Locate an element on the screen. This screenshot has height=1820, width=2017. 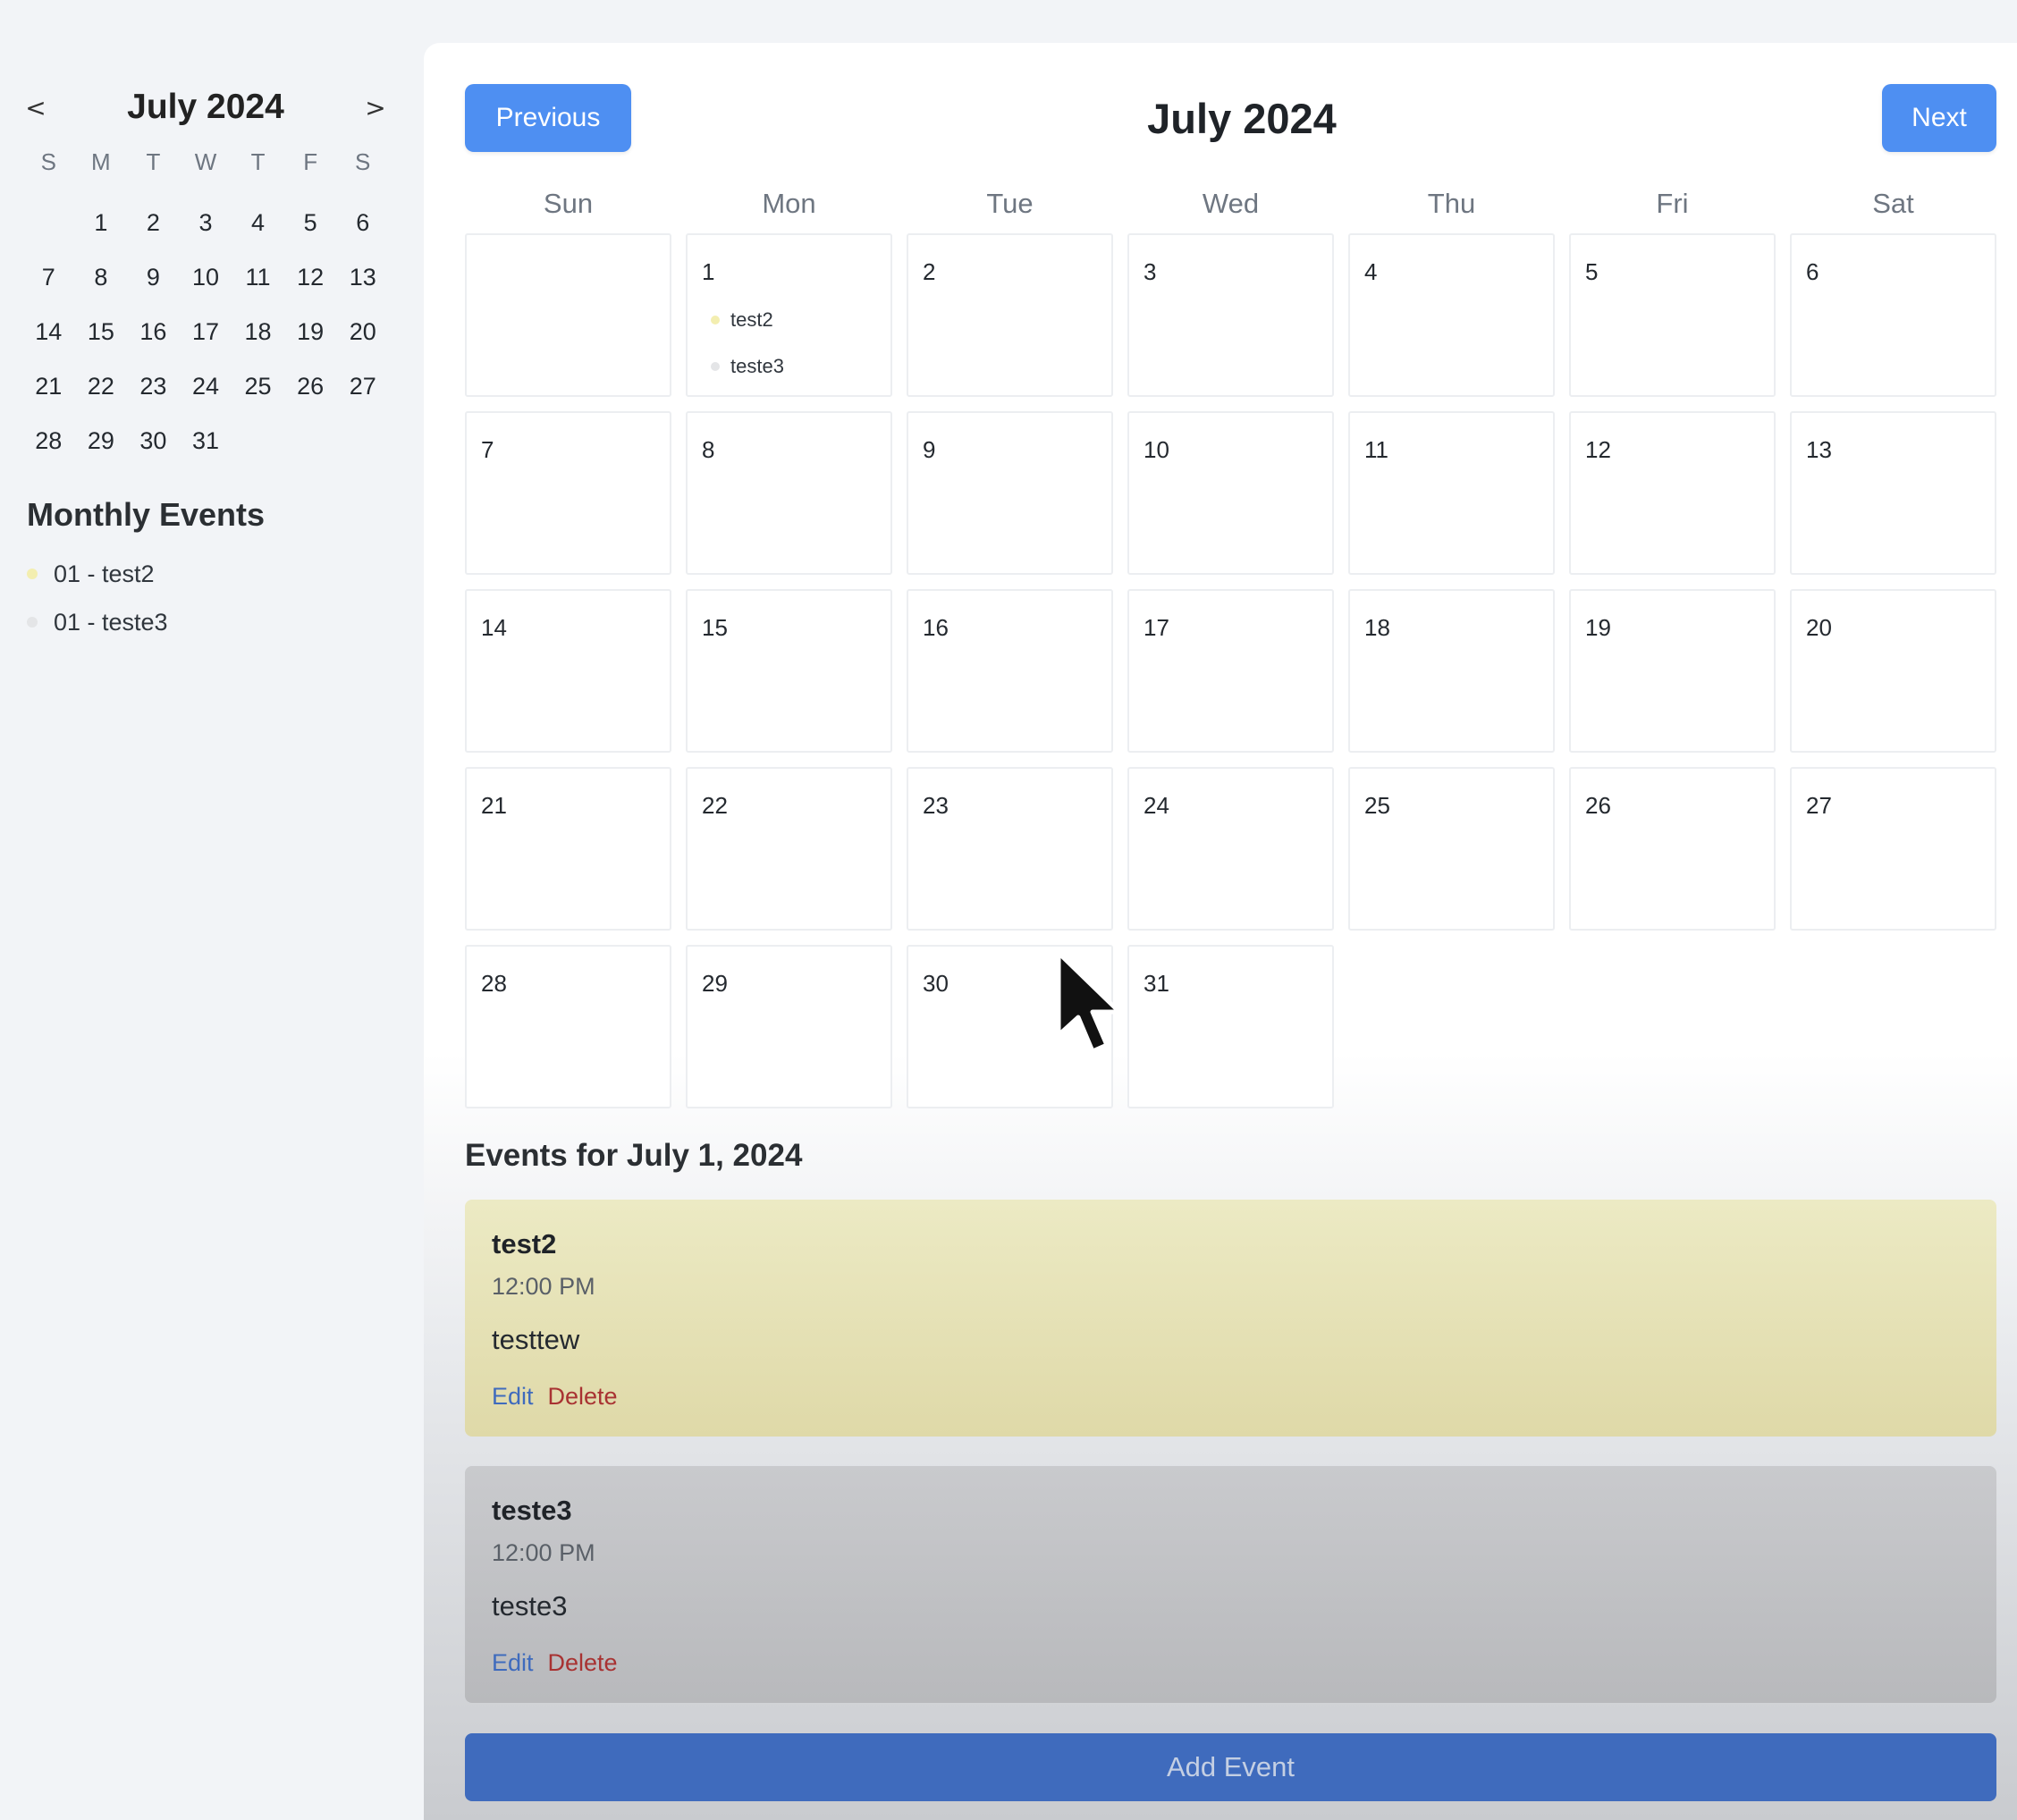
day-number: 12 is located at coordinates (1598, 449).